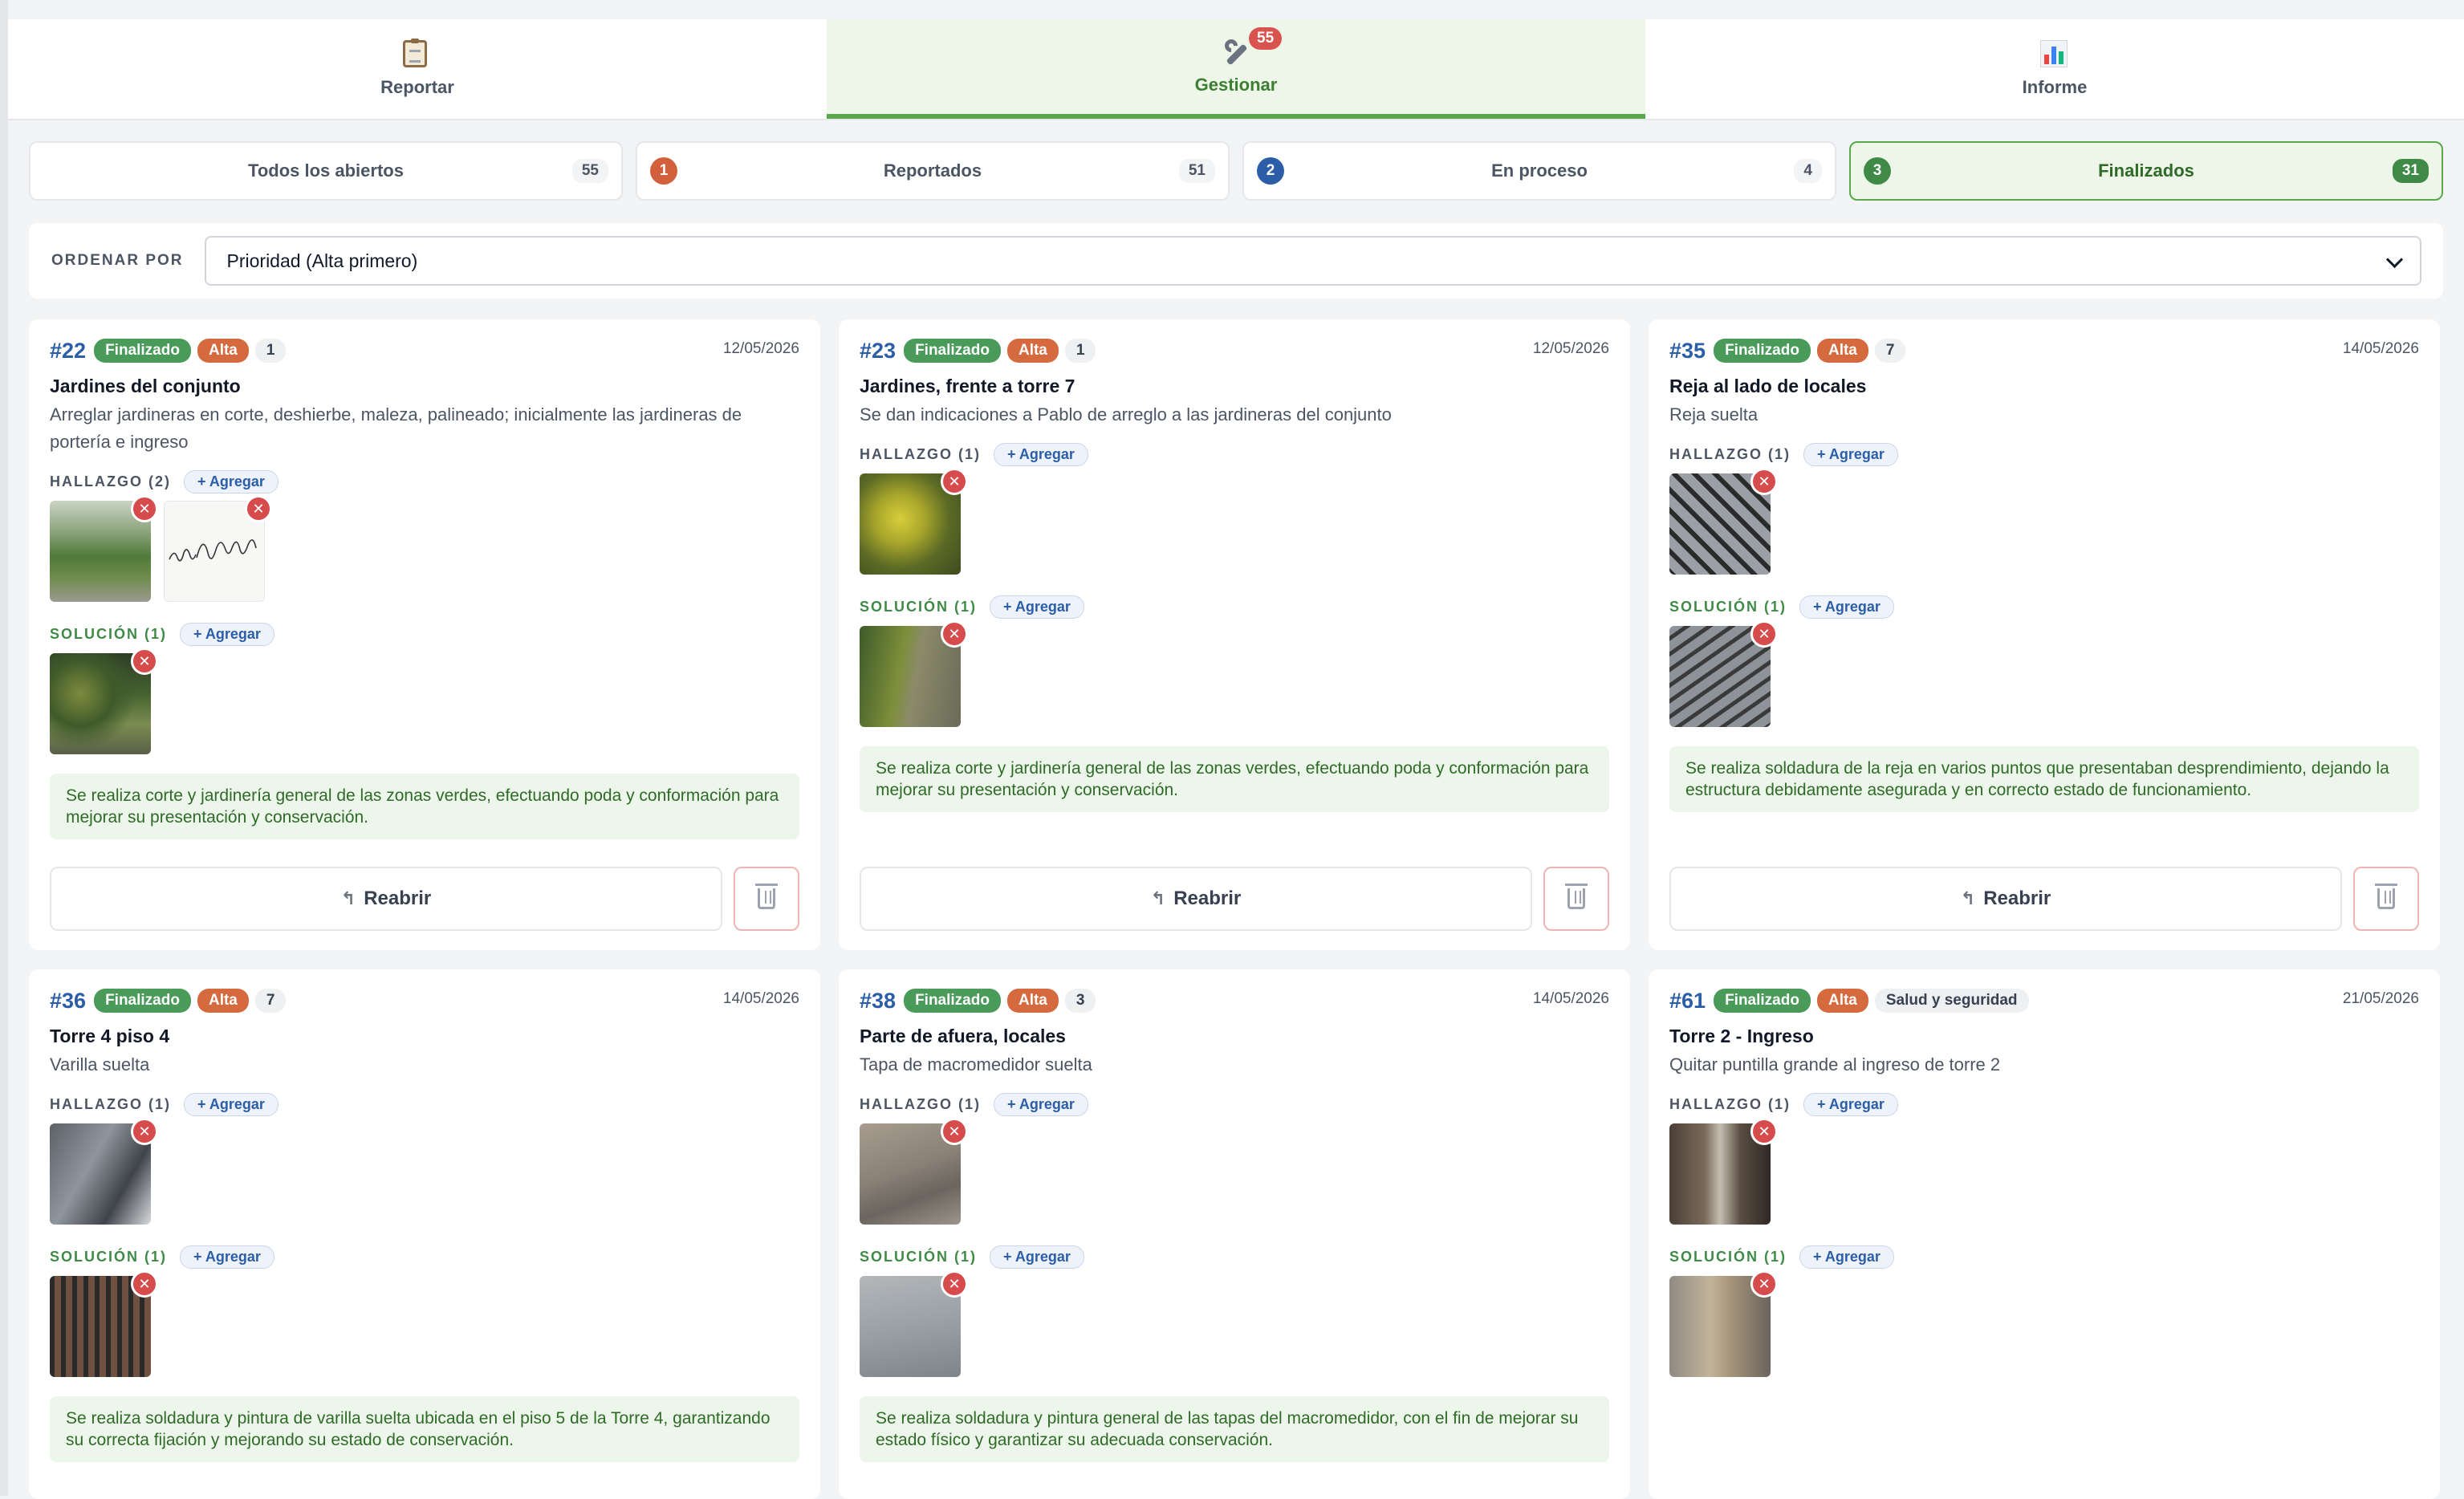  What do you see at coordinates (1312, 261) in the screenshot?
I see `sort-select: Prioridad (Alta primero)` at bounding box center [1312, 261].